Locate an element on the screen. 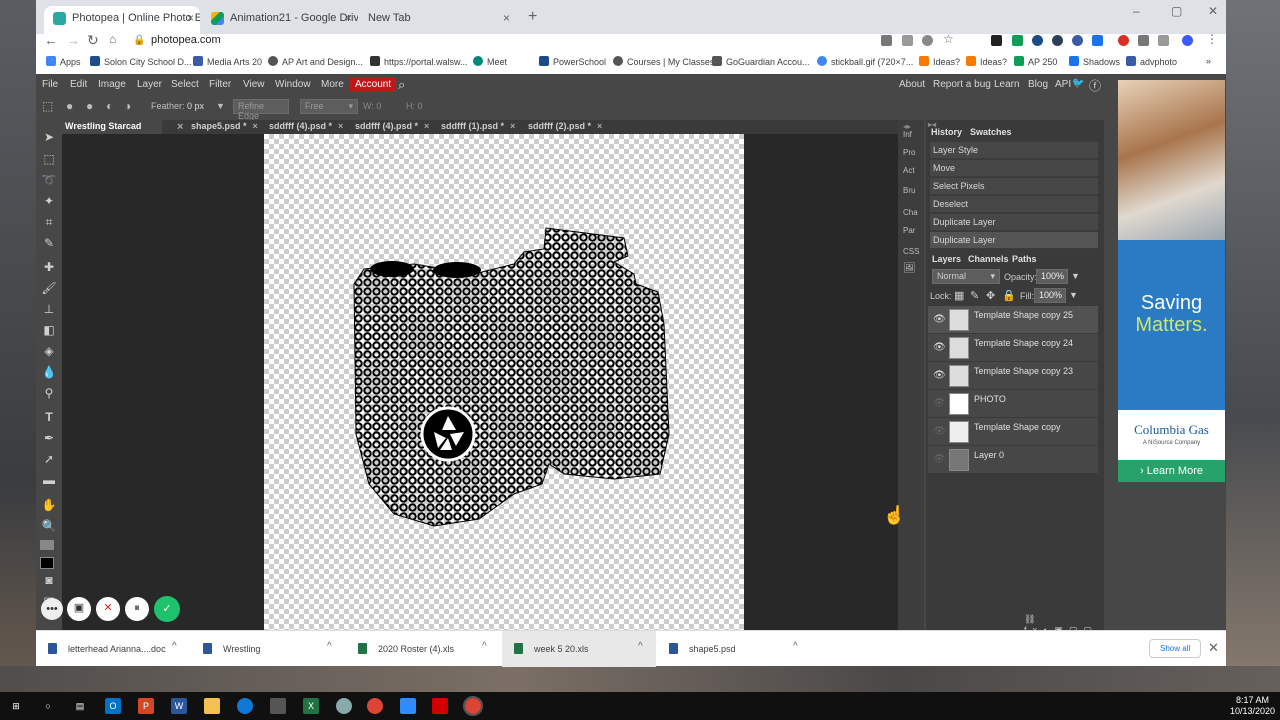 The width and height of the screenshot is (1280, 720). chrome-active-icon is located at coordinates (473, 706).